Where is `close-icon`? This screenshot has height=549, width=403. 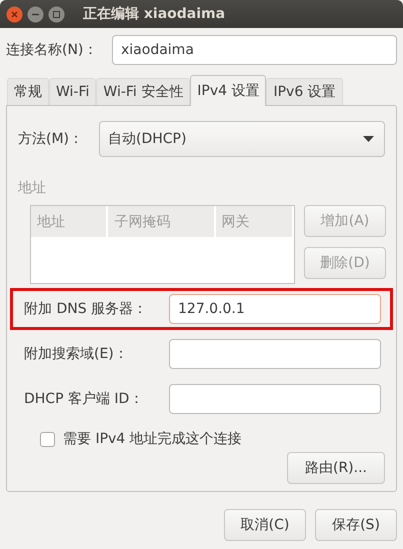 close-icon is located at coordinates (14, 14).